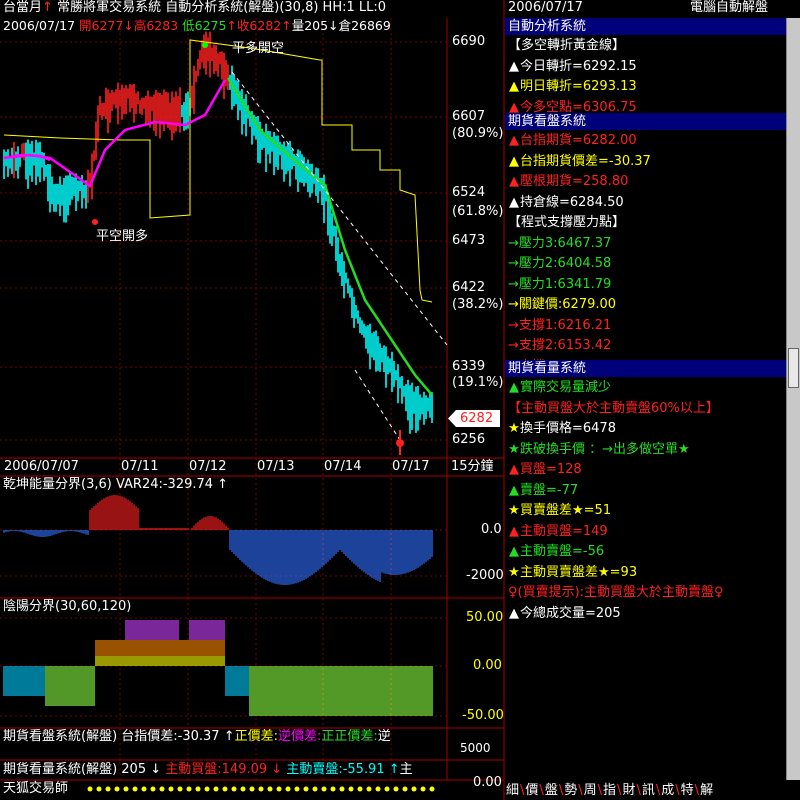 This screenshot has height=800, width=800. Describe the element at coordinates (793, 399) in the screenshot. I see `panel-scrollbar` at that location.